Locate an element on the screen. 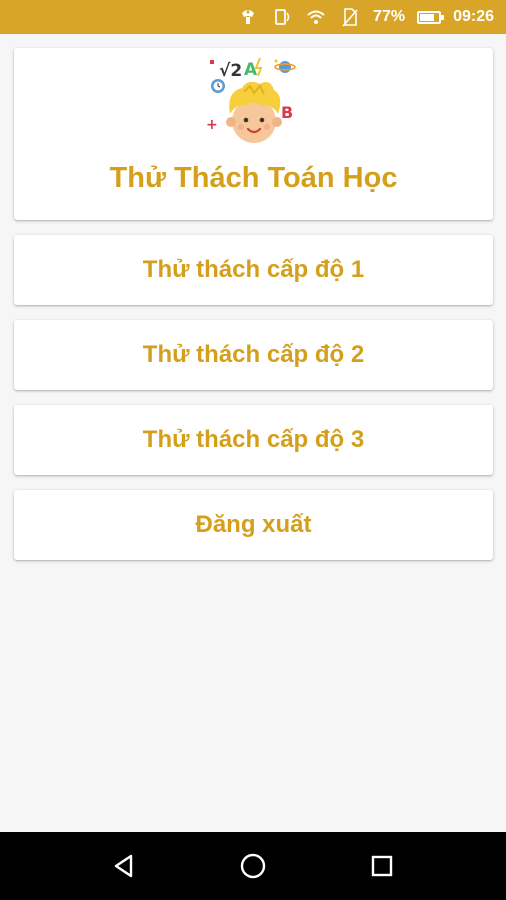 The width and height of the screenshot is (506, 900). status-bar: 77% 09:26 is located at coordinates (253, 17).